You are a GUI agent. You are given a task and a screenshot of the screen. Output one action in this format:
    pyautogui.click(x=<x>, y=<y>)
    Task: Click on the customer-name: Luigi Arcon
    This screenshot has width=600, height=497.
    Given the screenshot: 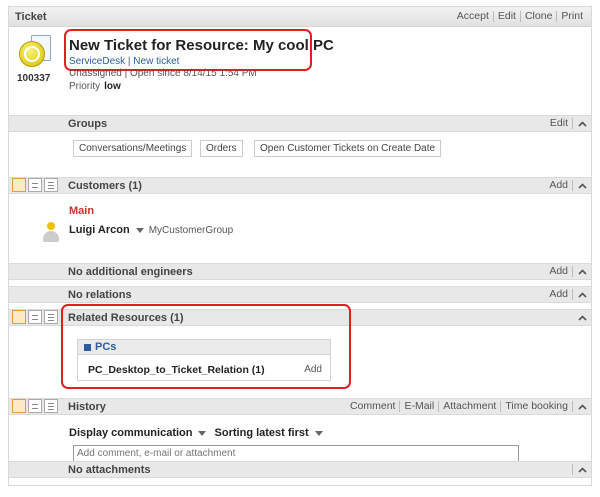 What is the action you would take?
    pyautogui.click(x=99, y=230)
    